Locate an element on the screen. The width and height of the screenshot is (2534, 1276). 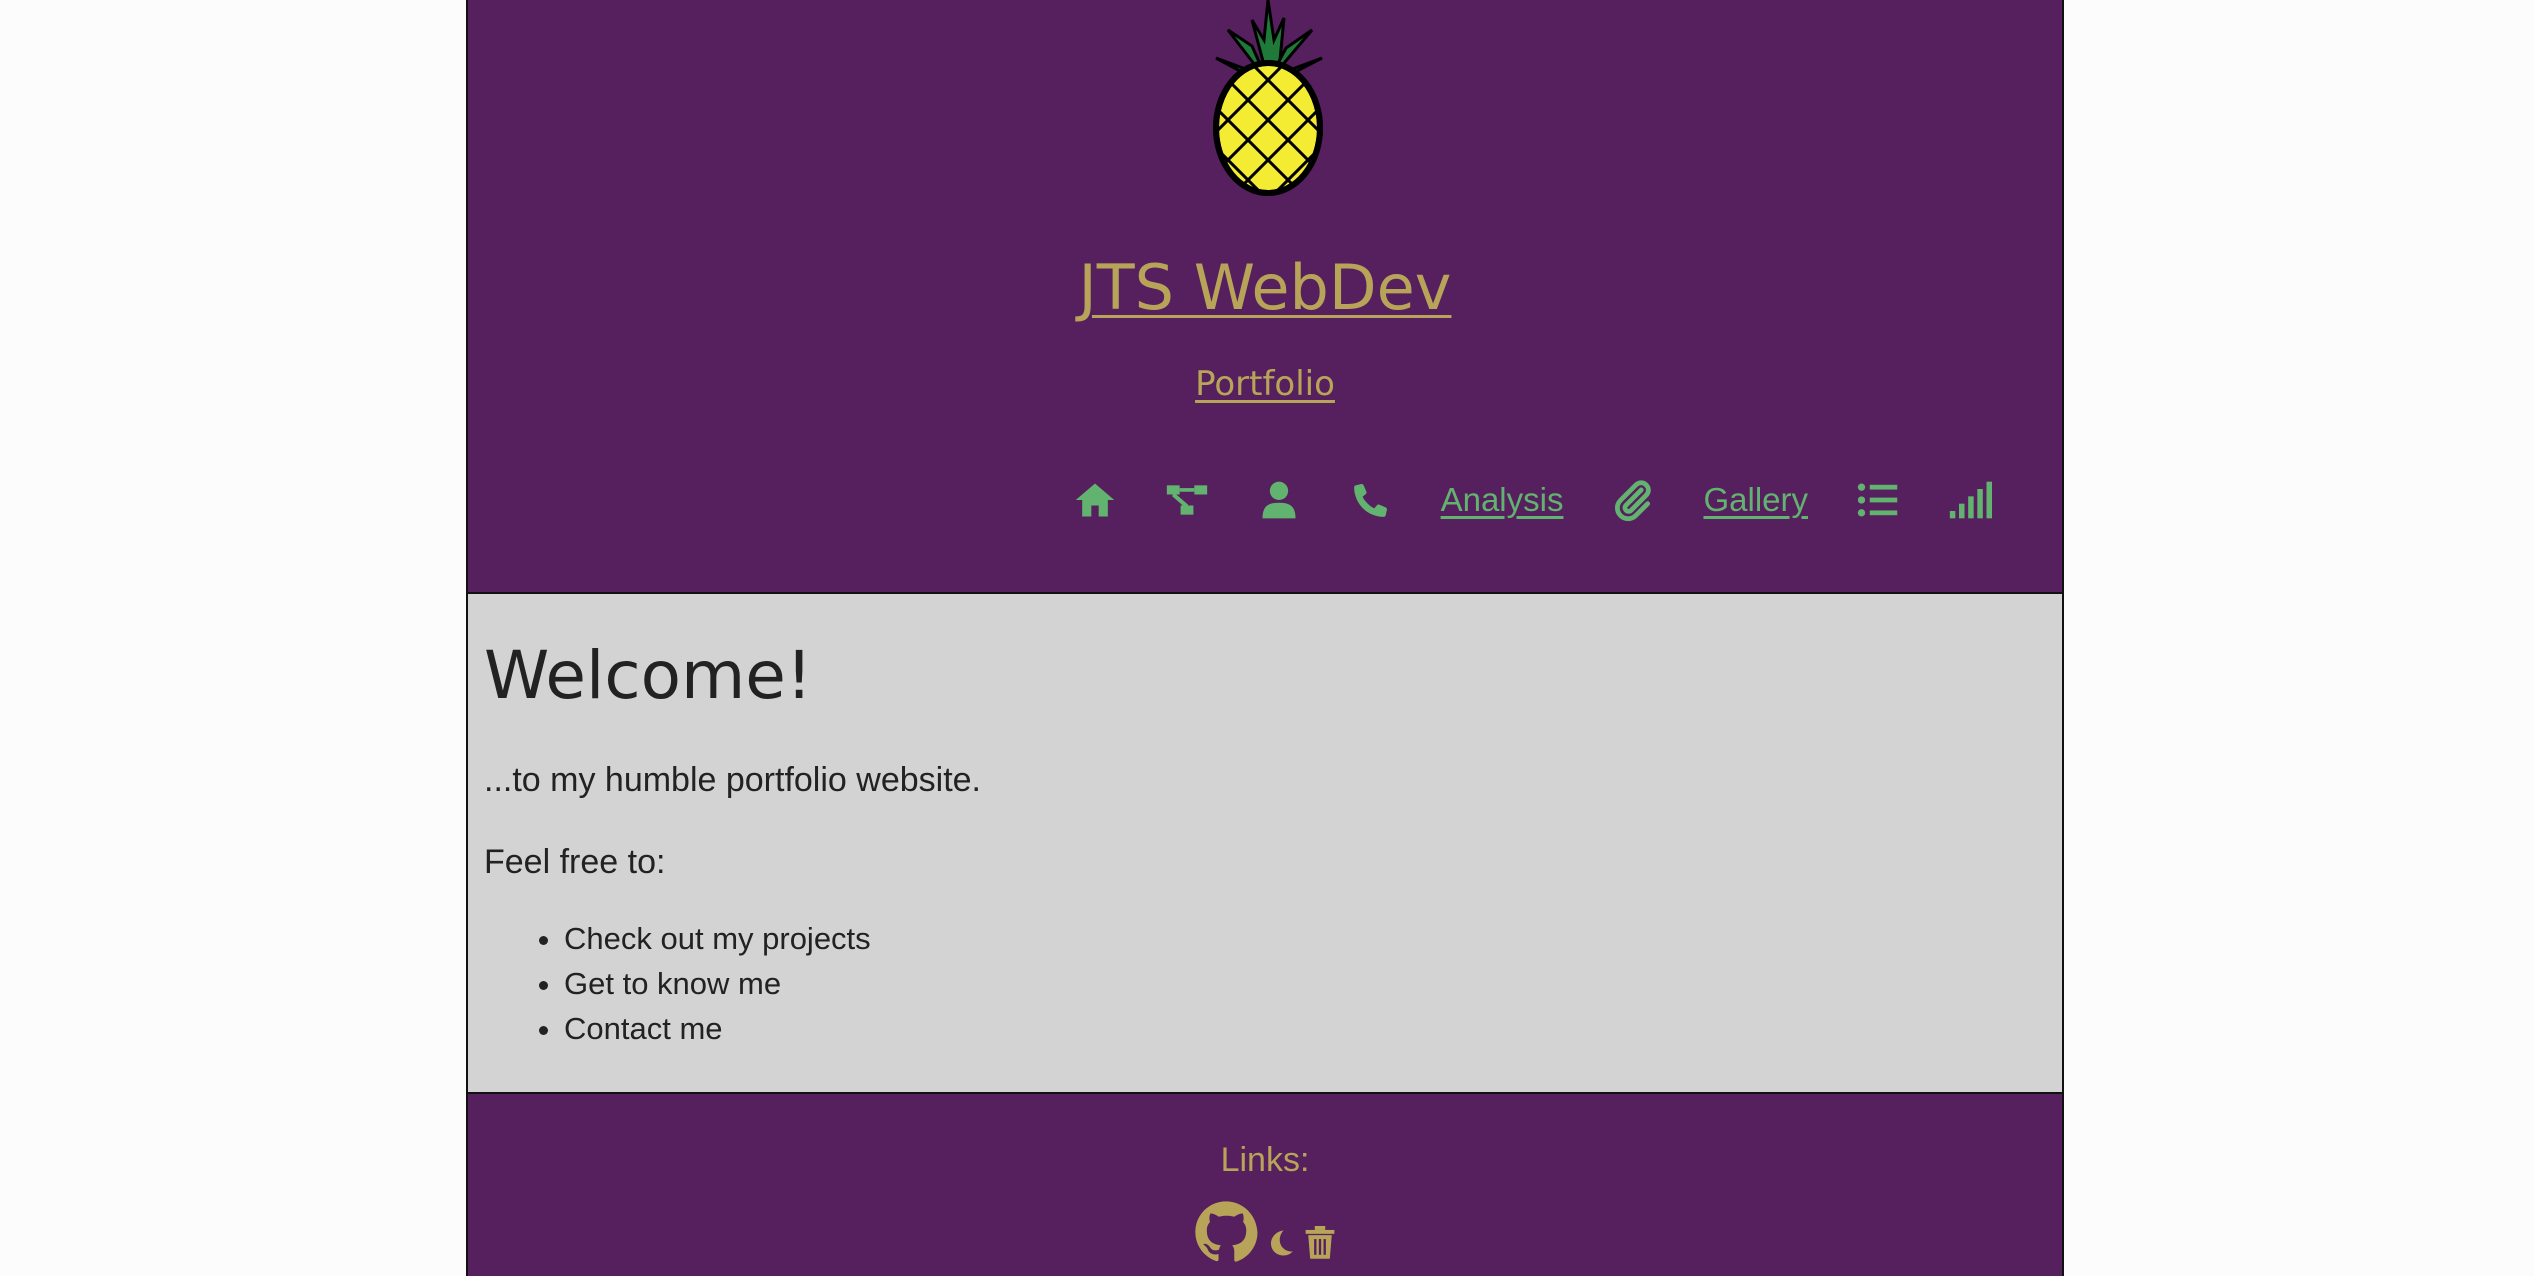
moon-icon is located at coordinates (1281, 1243).